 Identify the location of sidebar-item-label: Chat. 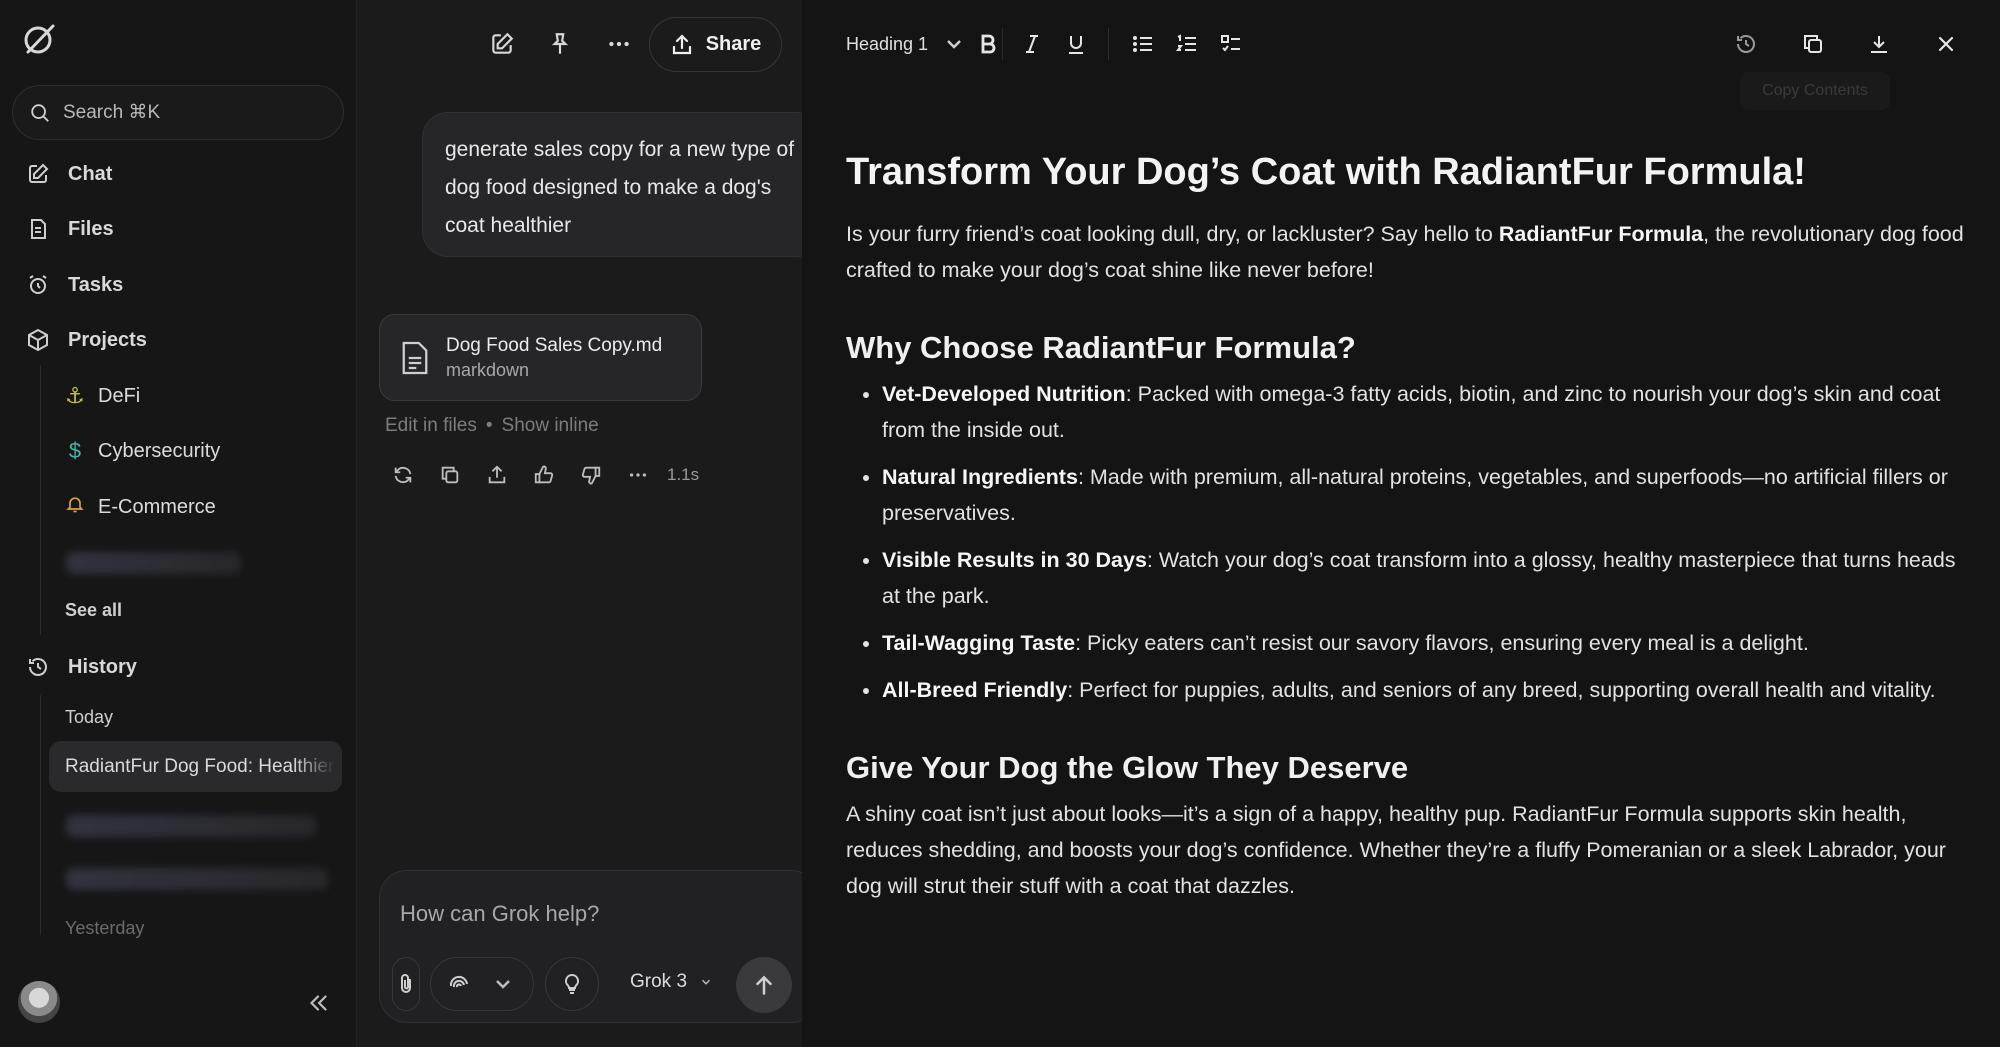
(90, 173).